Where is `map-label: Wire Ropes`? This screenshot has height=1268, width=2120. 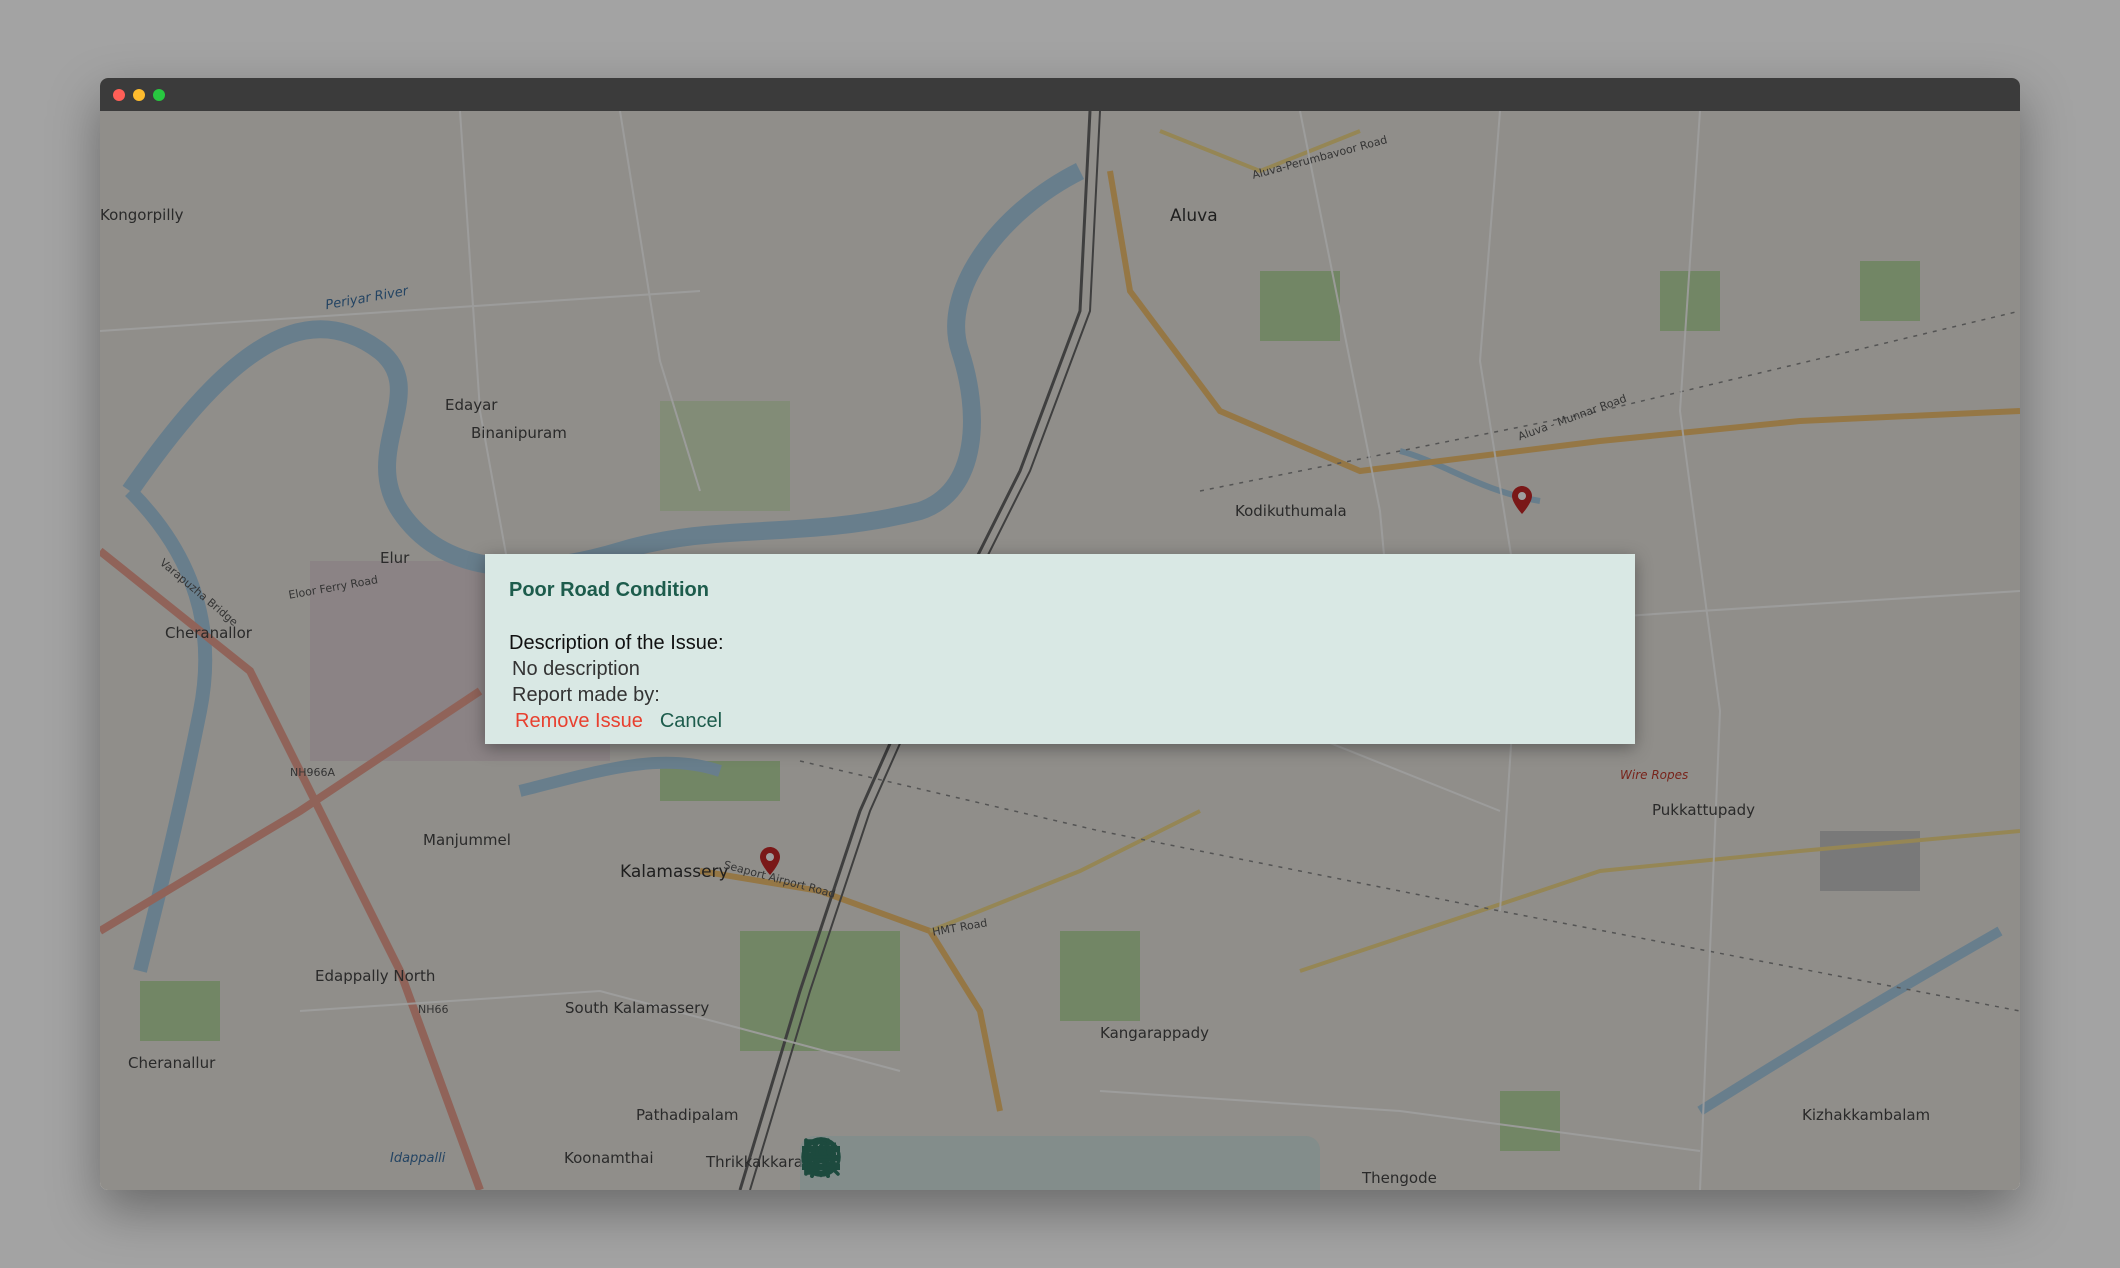
map-label: Wire Ropes is located at coordinates (1654, 775).